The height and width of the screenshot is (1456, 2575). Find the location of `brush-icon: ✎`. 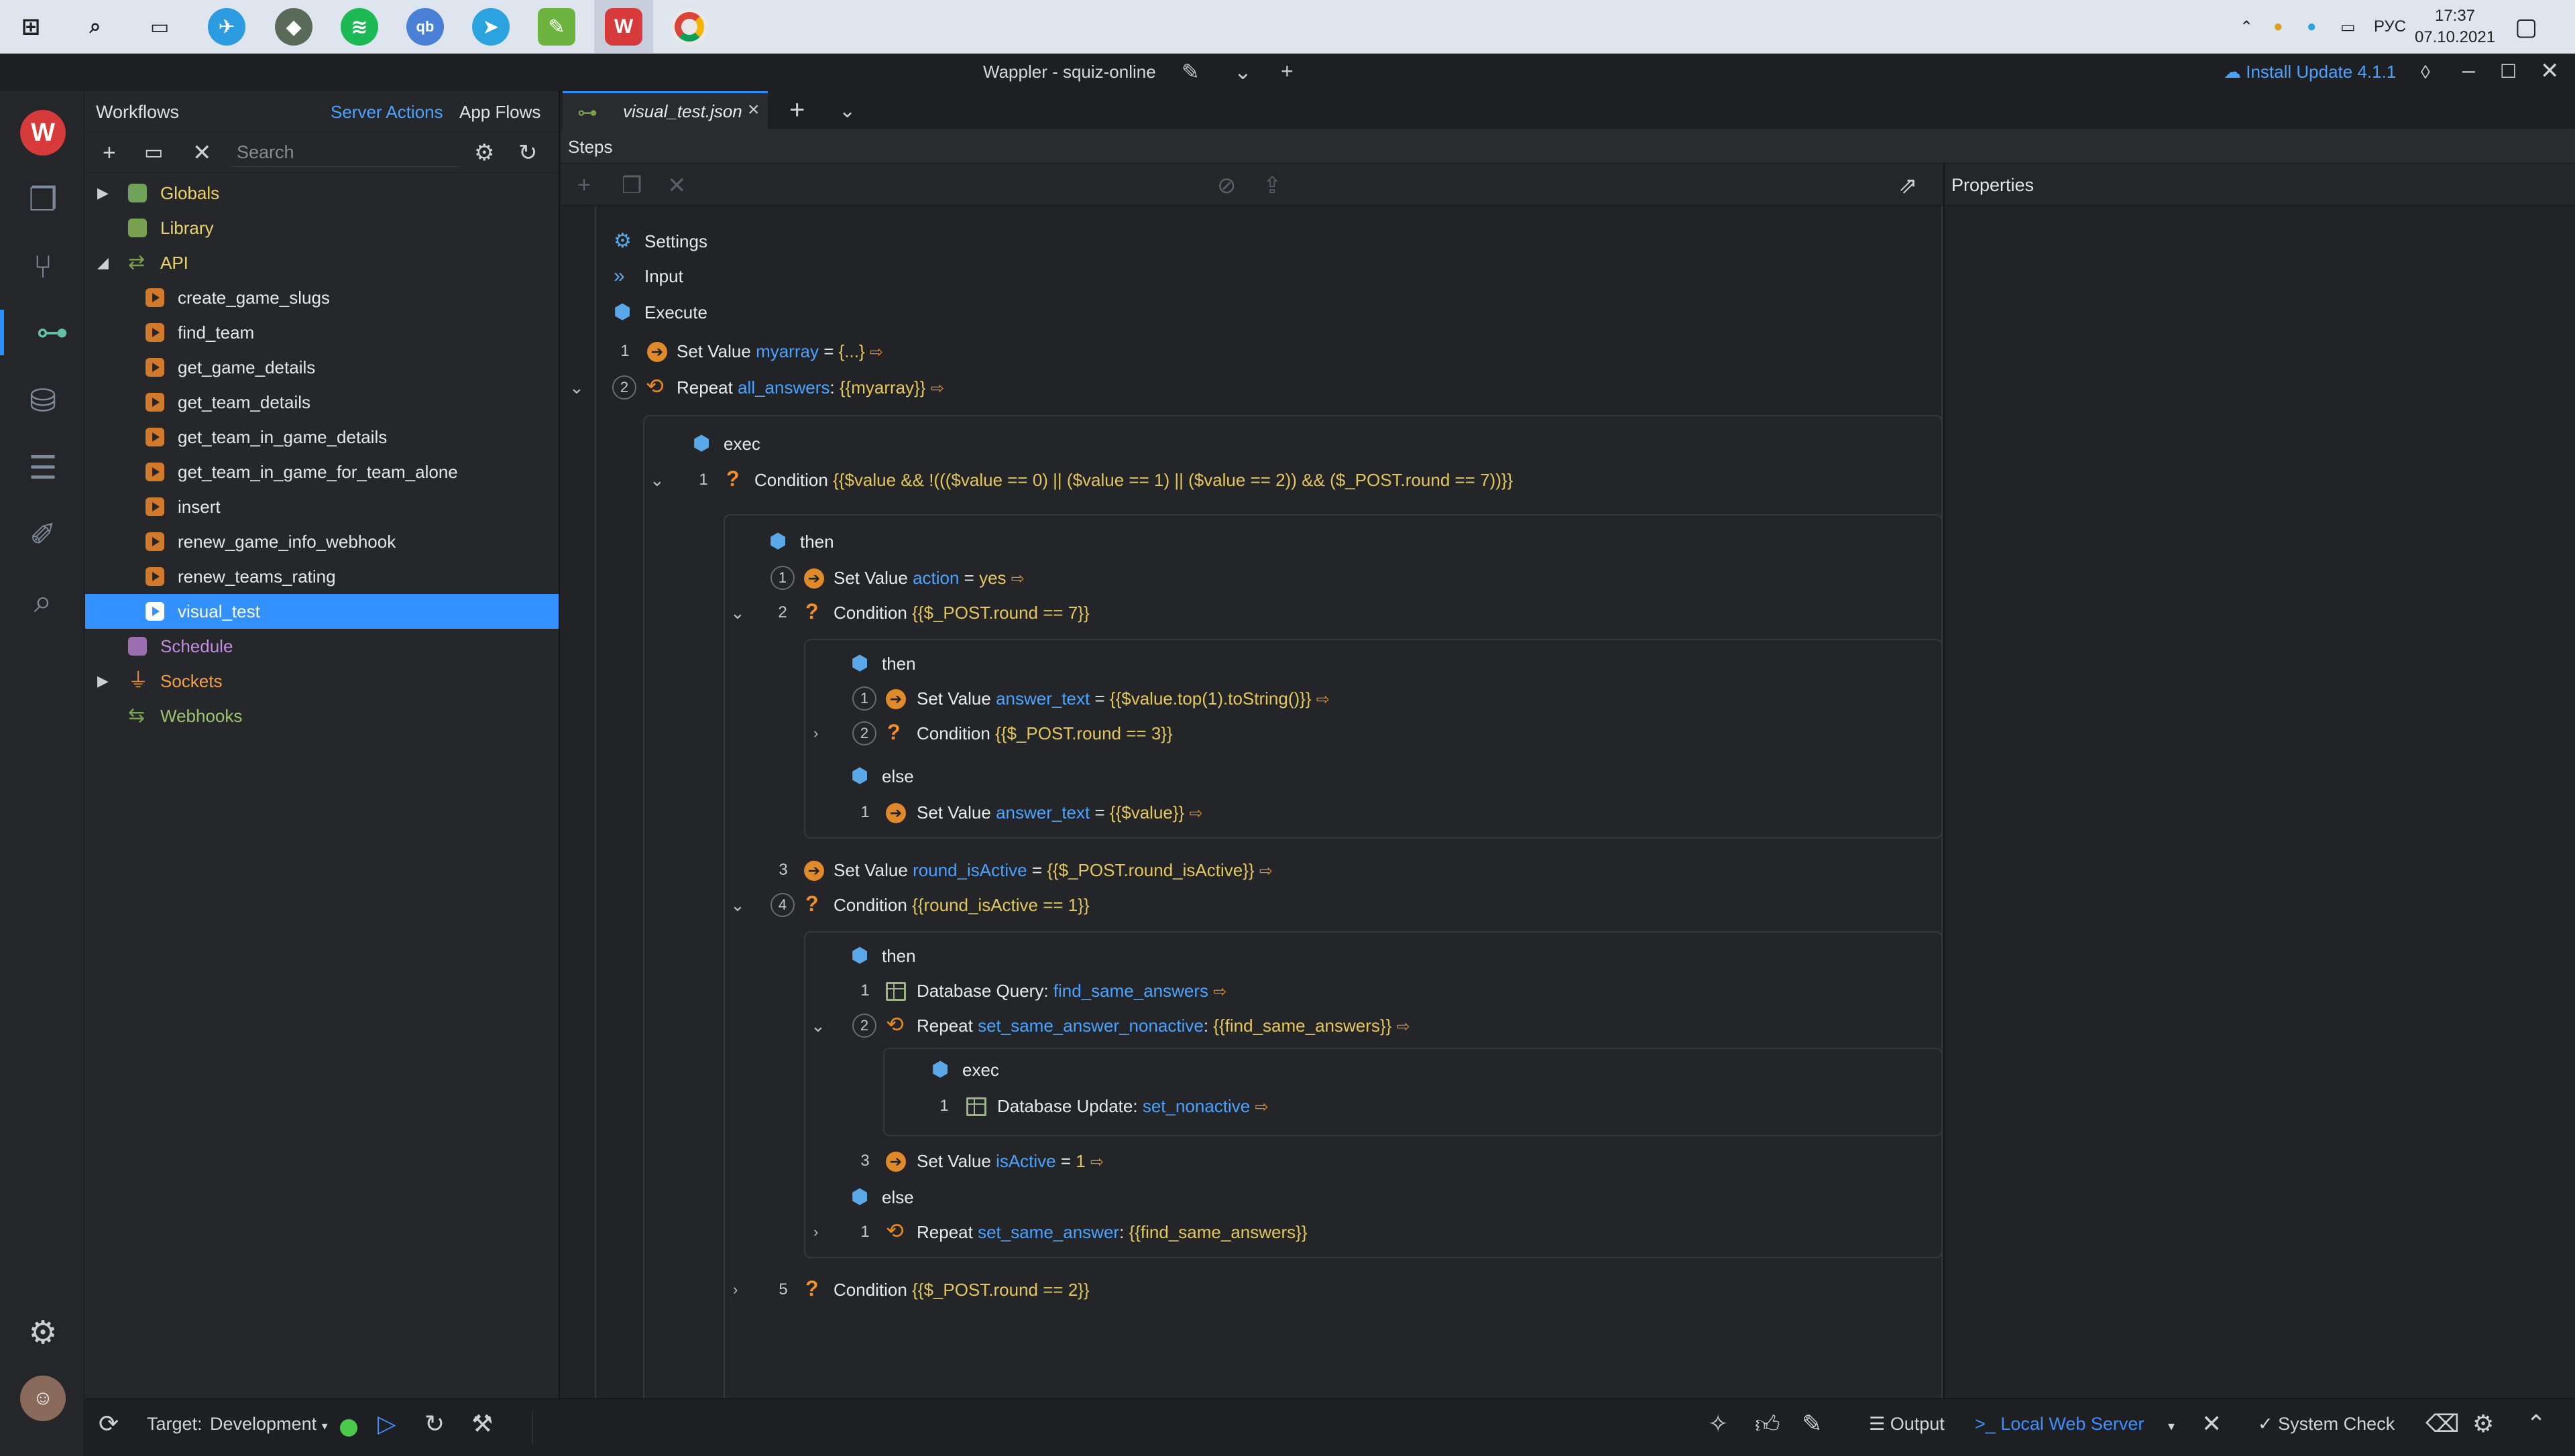

brush-icon: ✎ is located at coordinates (1812, 1424).